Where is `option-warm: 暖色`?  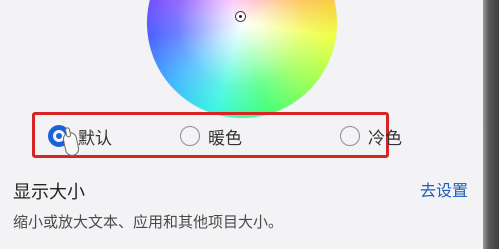
option-warm: 暖色 is located at coordinates (211, 136).